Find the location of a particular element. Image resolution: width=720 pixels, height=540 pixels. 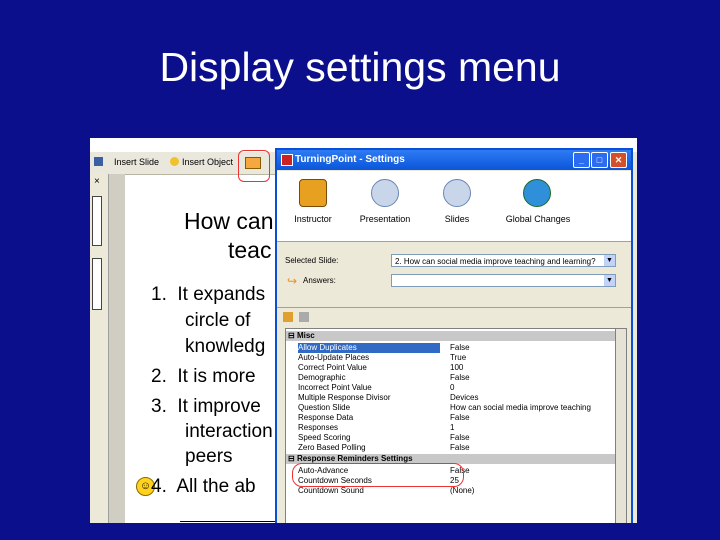

slides-pane: × is located at coordinates (99, 348).